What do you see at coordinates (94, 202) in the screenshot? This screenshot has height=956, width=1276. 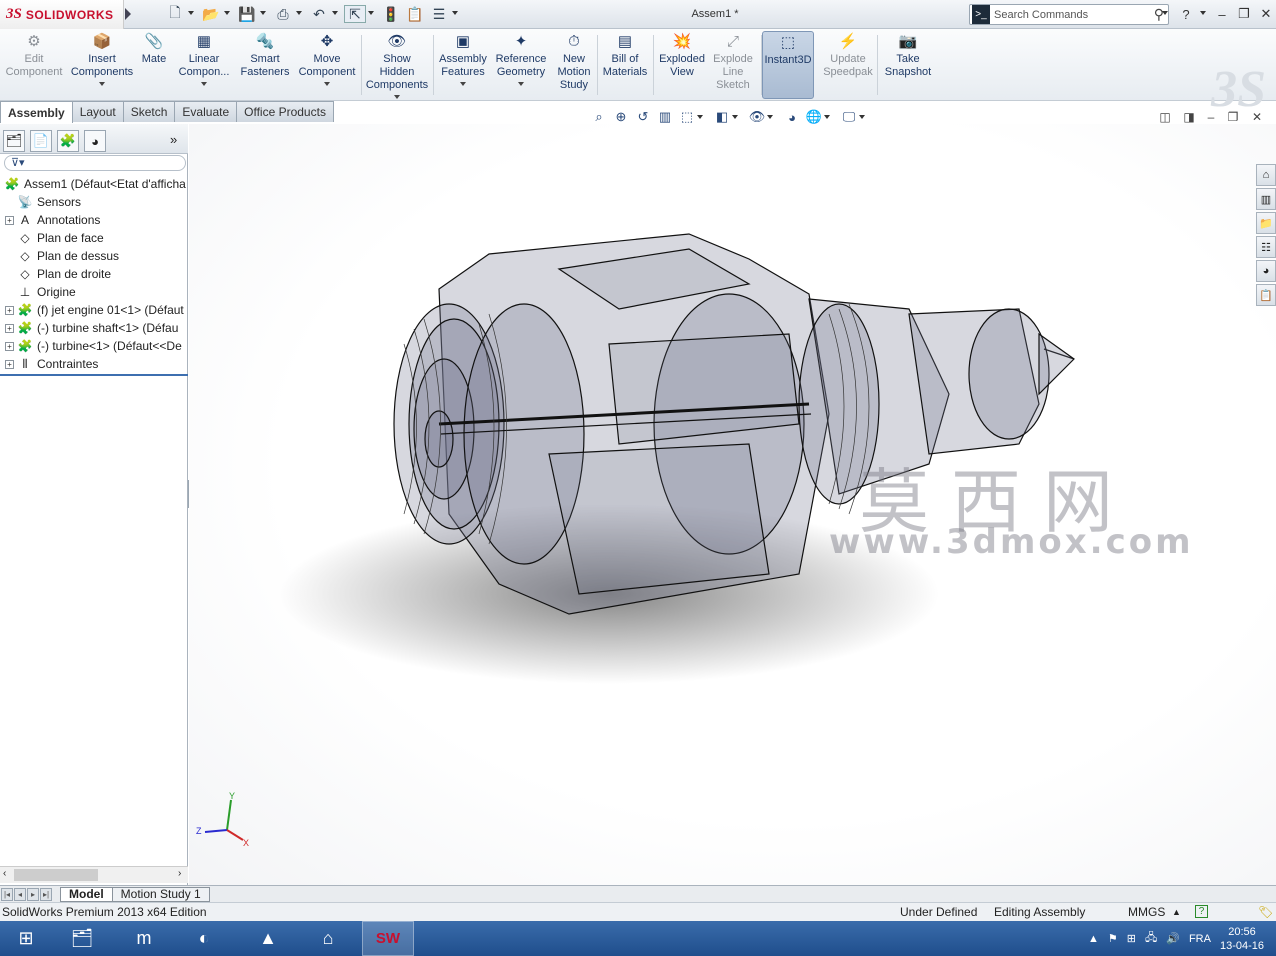 I see `tree-item: 📡 Sensors` at bounding box center [94, 202].